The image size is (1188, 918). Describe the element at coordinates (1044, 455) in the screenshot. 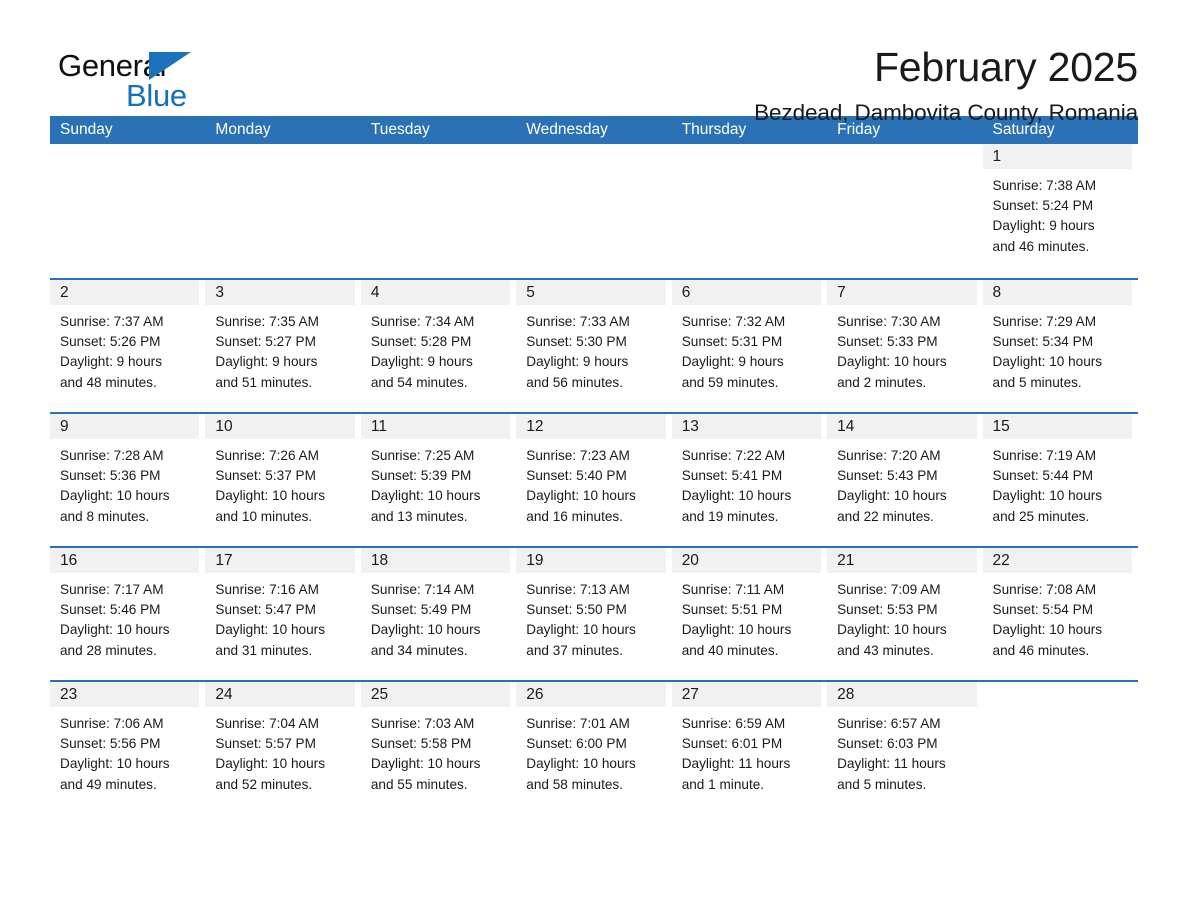

I see `day-sunrise-line: Sunrise: 7:19 AM` at that location.